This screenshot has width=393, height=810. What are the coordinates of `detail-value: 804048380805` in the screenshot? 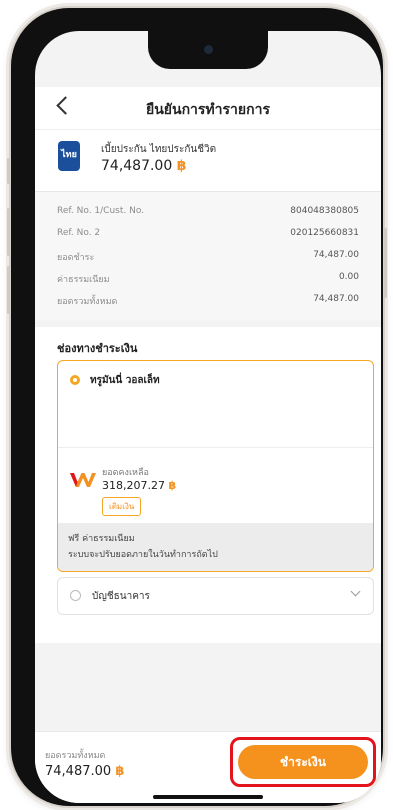 It's located at (324, 211).